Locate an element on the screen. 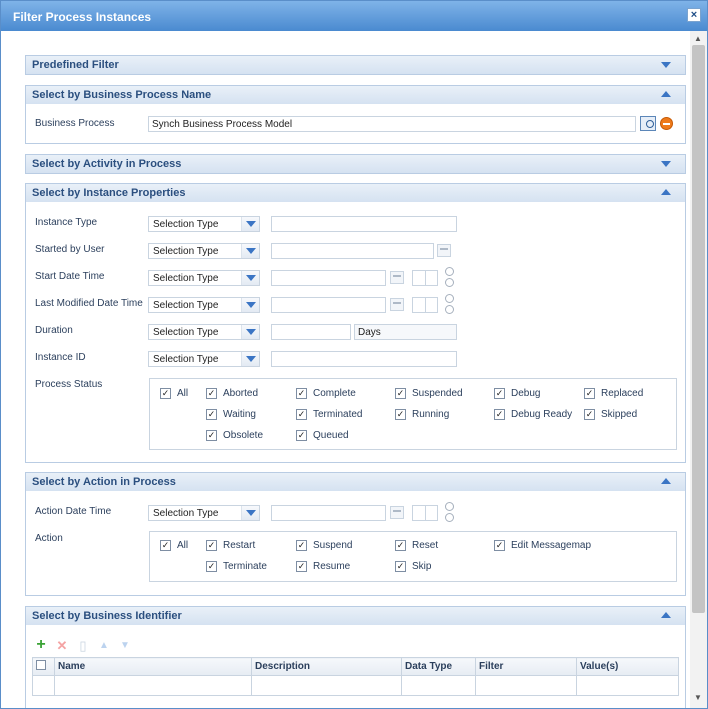 The image size is (708, 709). user-lookup-icon is located at coordinates (444, 250).